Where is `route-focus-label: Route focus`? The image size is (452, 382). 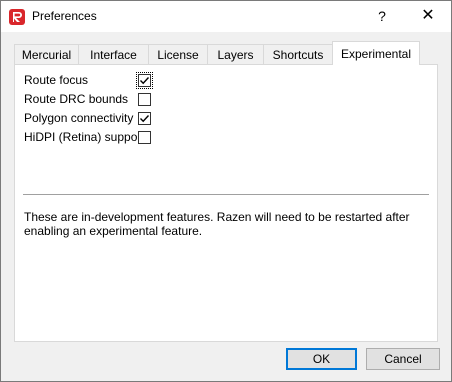
route-focus-label: Route focus is located at coordinates (56, 80).